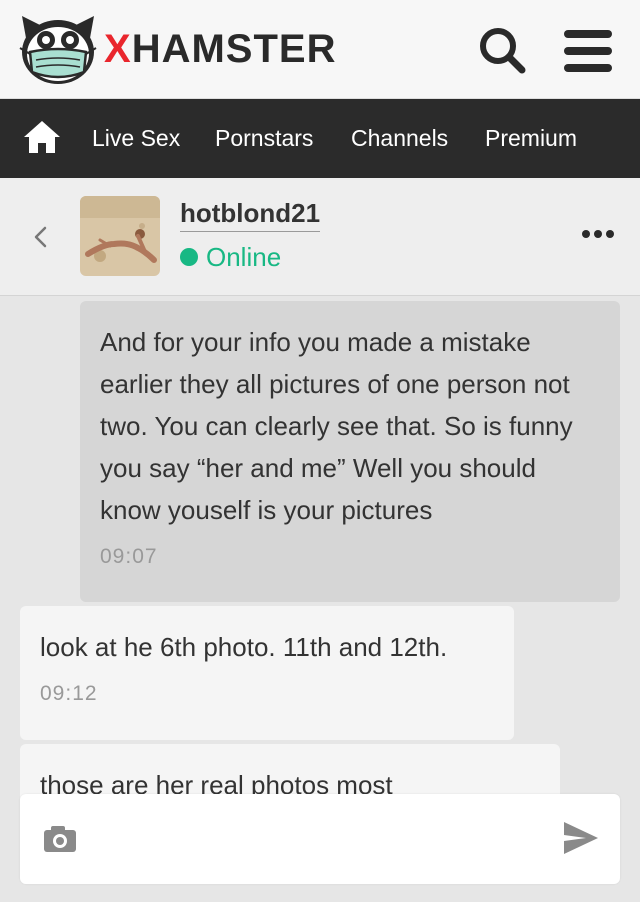 This screenshot has width=640, height=902. Describe the element at coordinates (264, 138) in the screenshot. I see `nav-item-pornstars: Pornstars` at that location.